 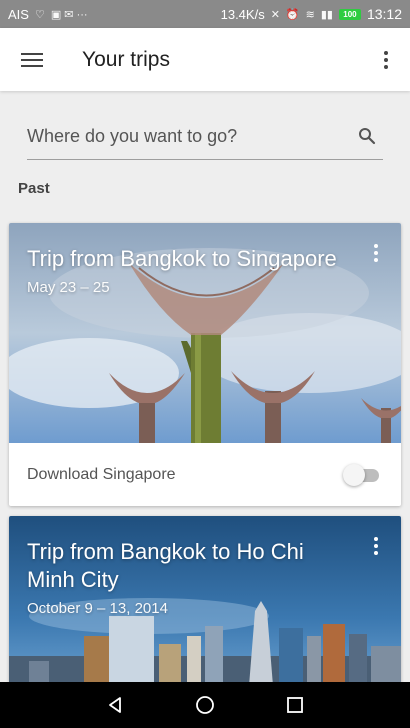 I want to click on download-label: Download Singapore, so click(x=101, y=474).